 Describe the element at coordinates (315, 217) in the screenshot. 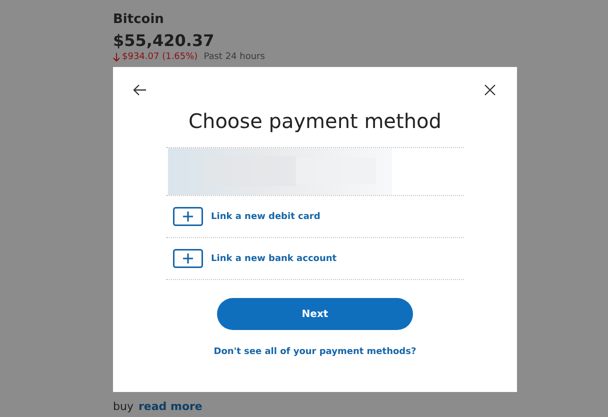

I see `link-option: Link a new debit card` at that location.